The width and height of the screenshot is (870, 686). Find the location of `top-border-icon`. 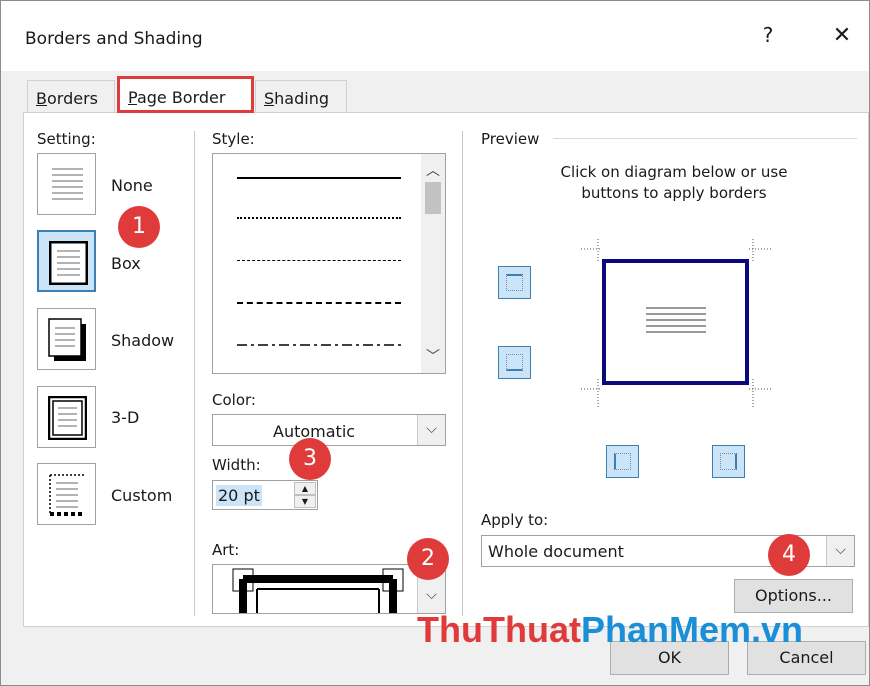

top-border-icon is located at coordinates (514, 282).